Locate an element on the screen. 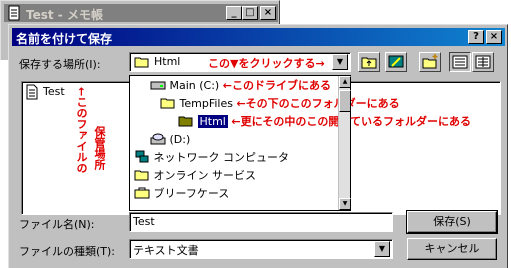 The height and width of the screenshot is (268, 511). up-folder-icon is located at coordinates (369, 63).